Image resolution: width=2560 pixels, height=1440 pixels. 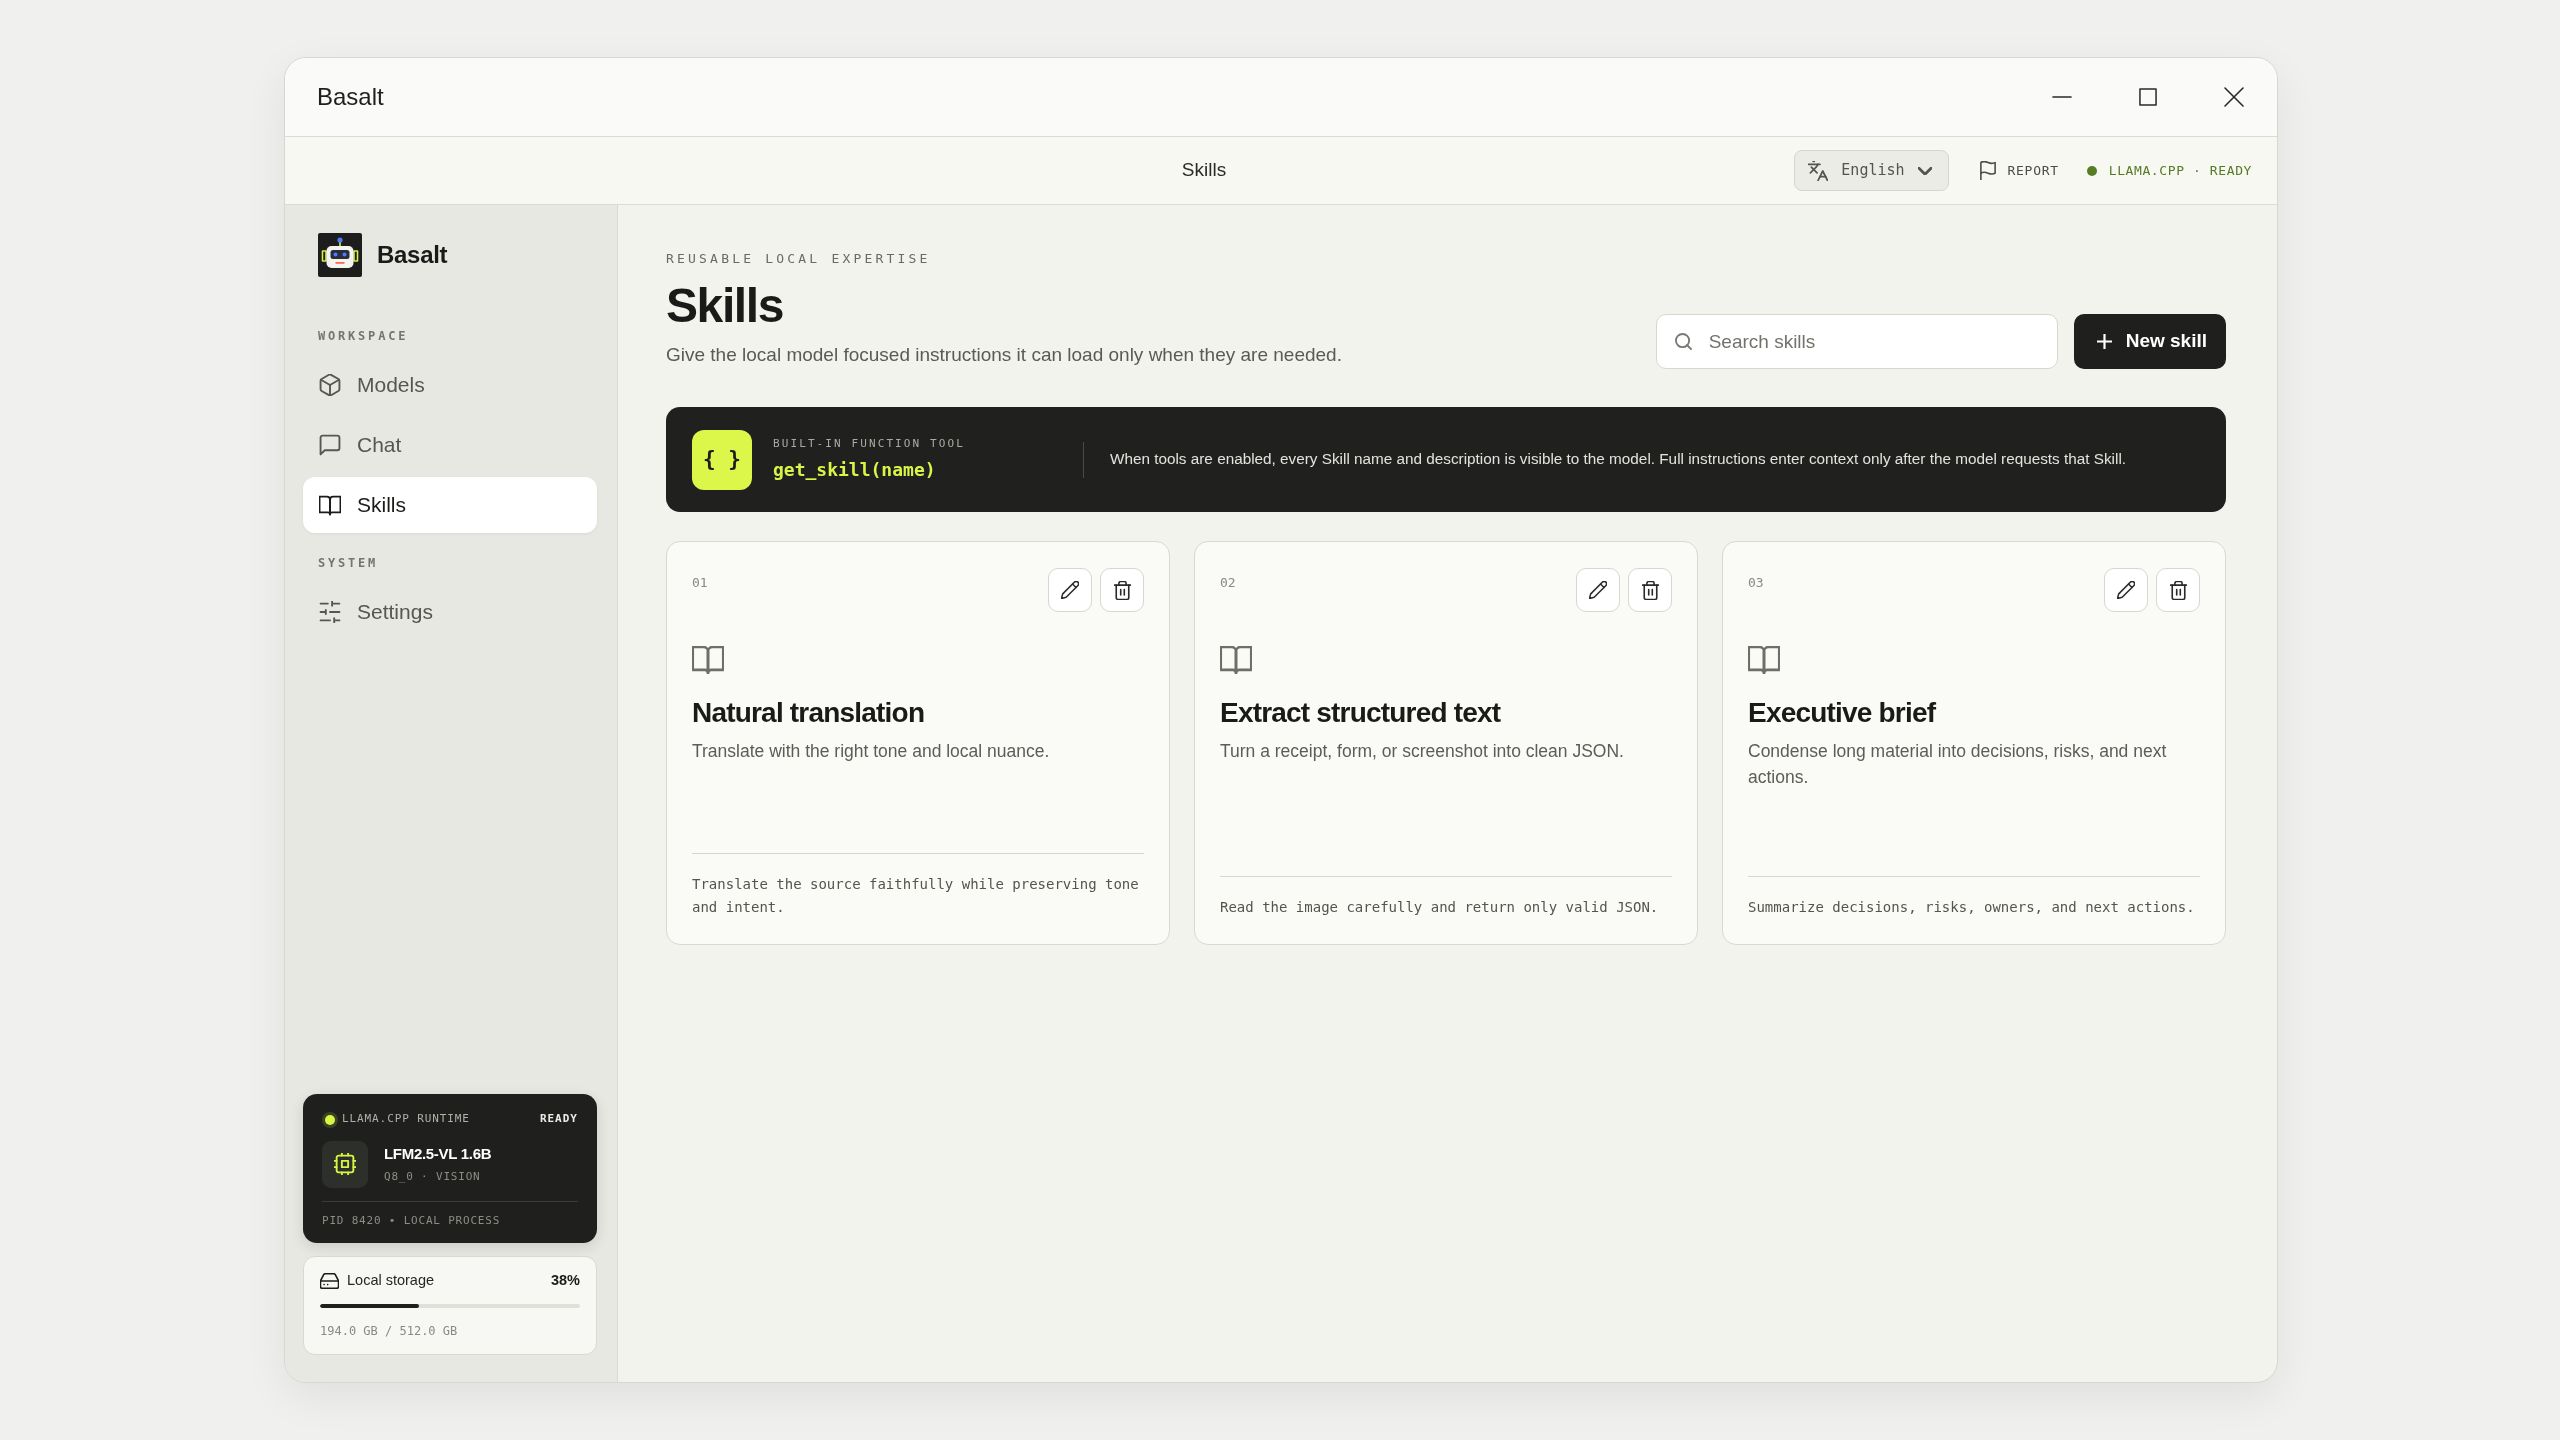 I want to click on sliders-icon, so click(x=330, y=612).